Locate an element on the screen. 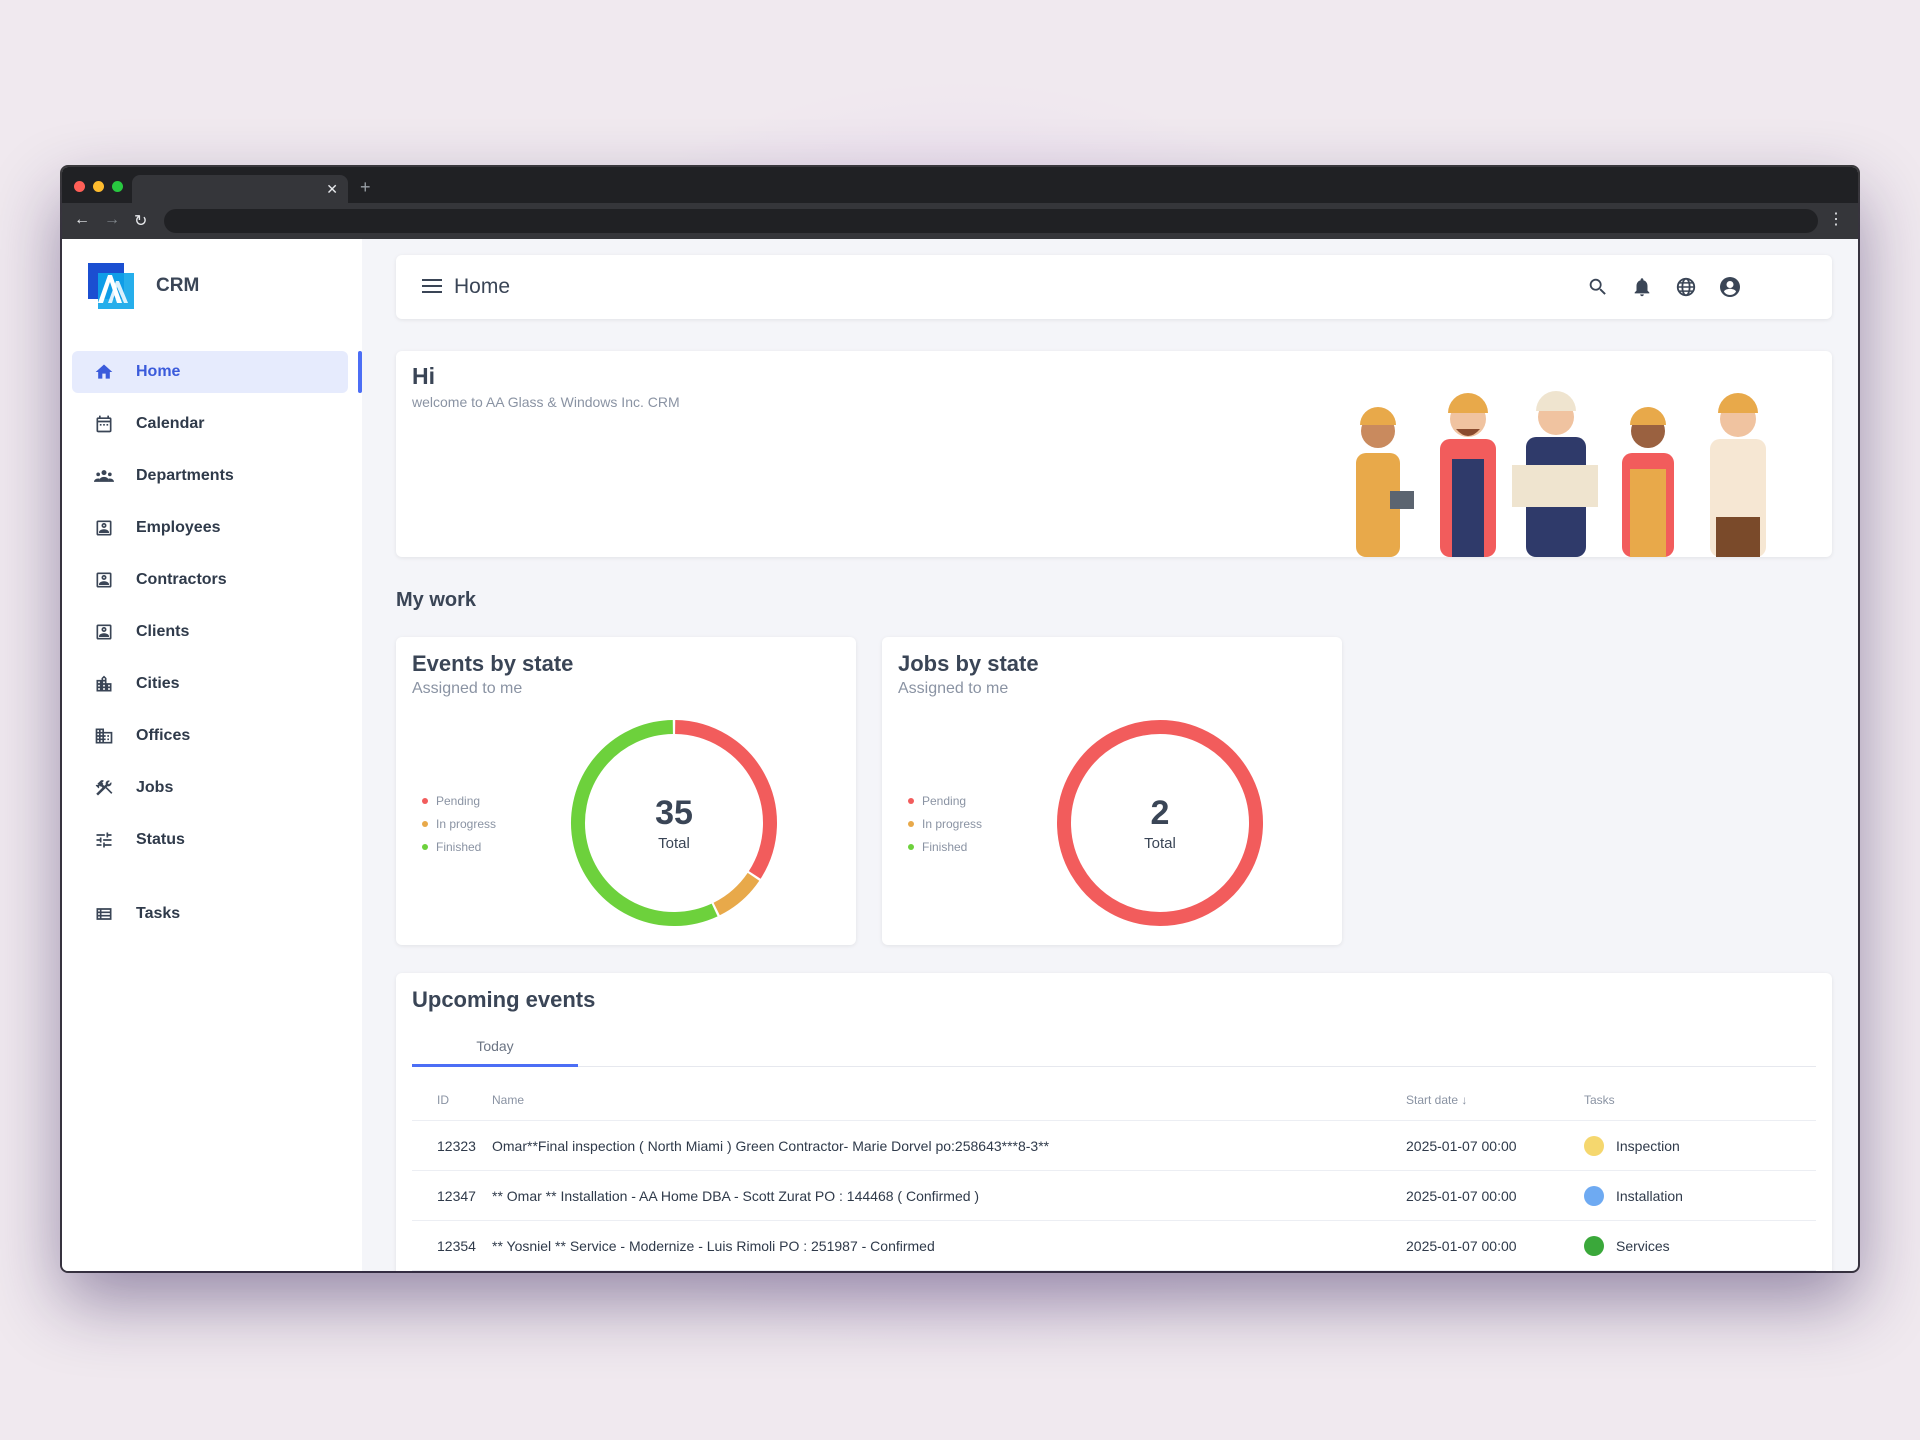 The image size is (1920, 1440). sidebar-item-label: Jobs is located at coordinates (155, 787).